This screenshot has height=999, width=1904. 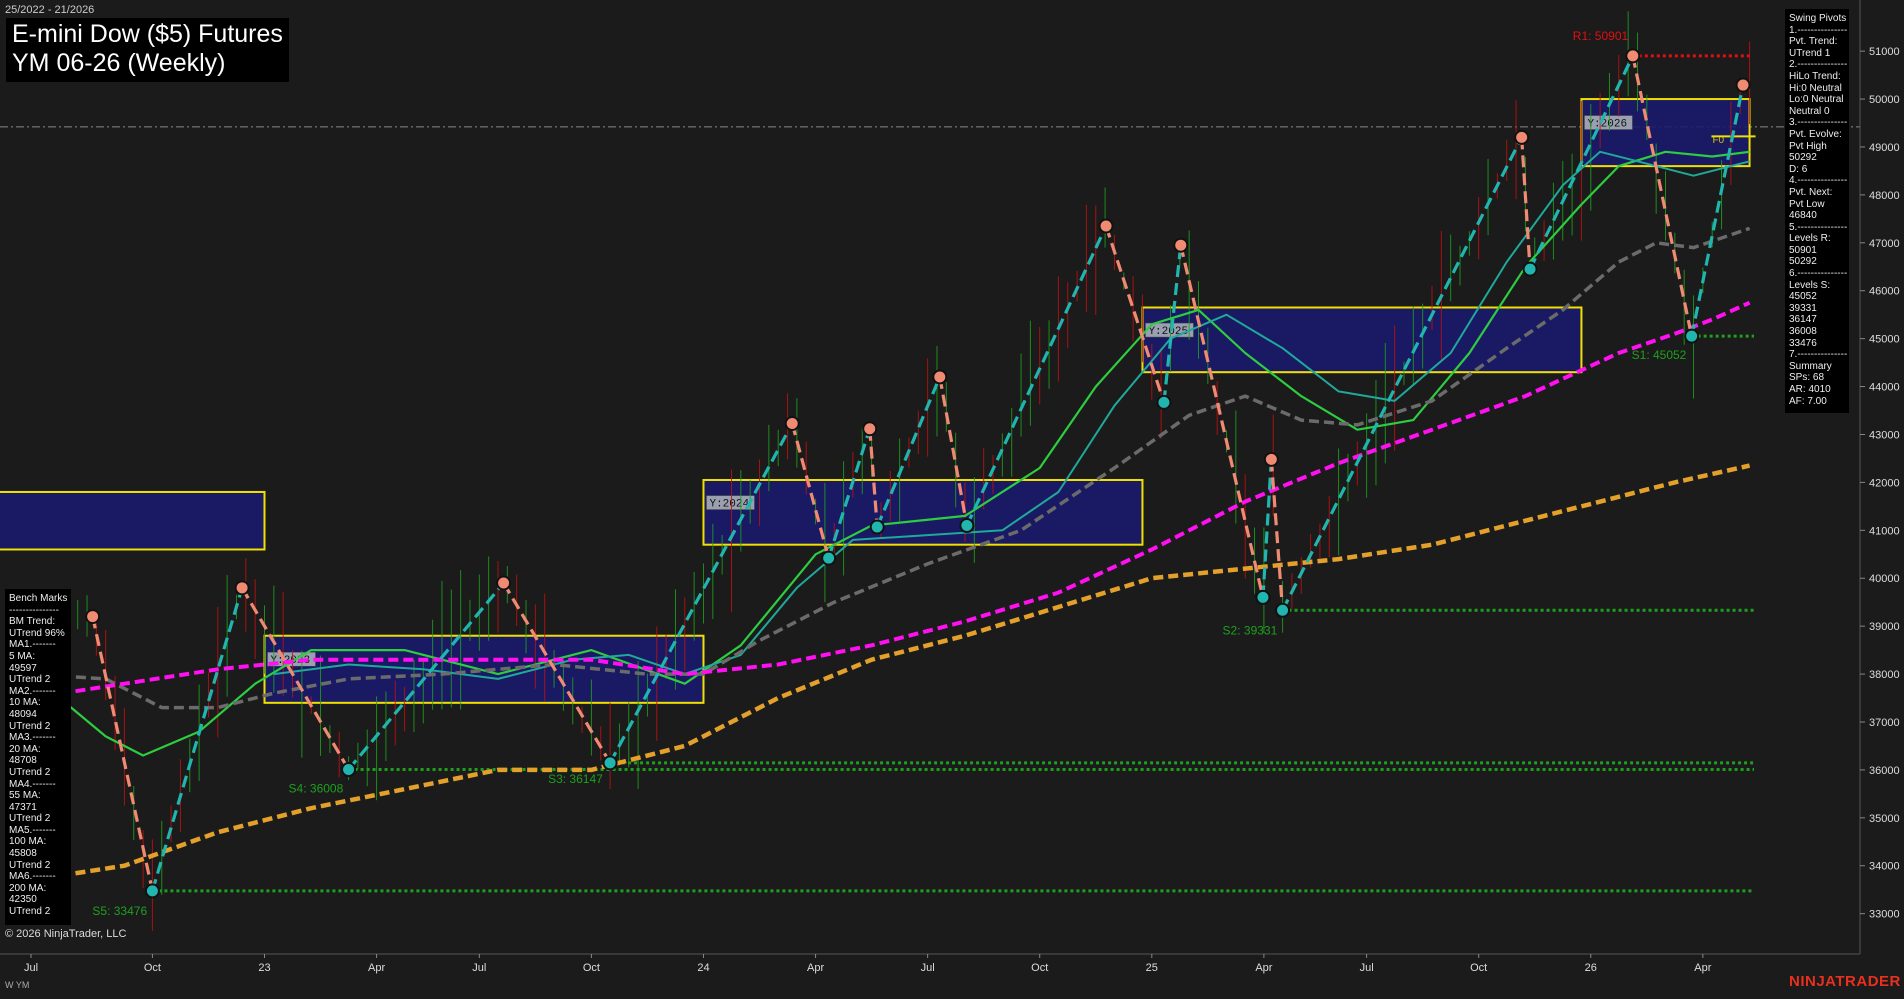 What do you see at coordinates (119, 911) in the screenshot?
I see `pivot-level-label: S5: 33476` at bounding box center [119, 911].